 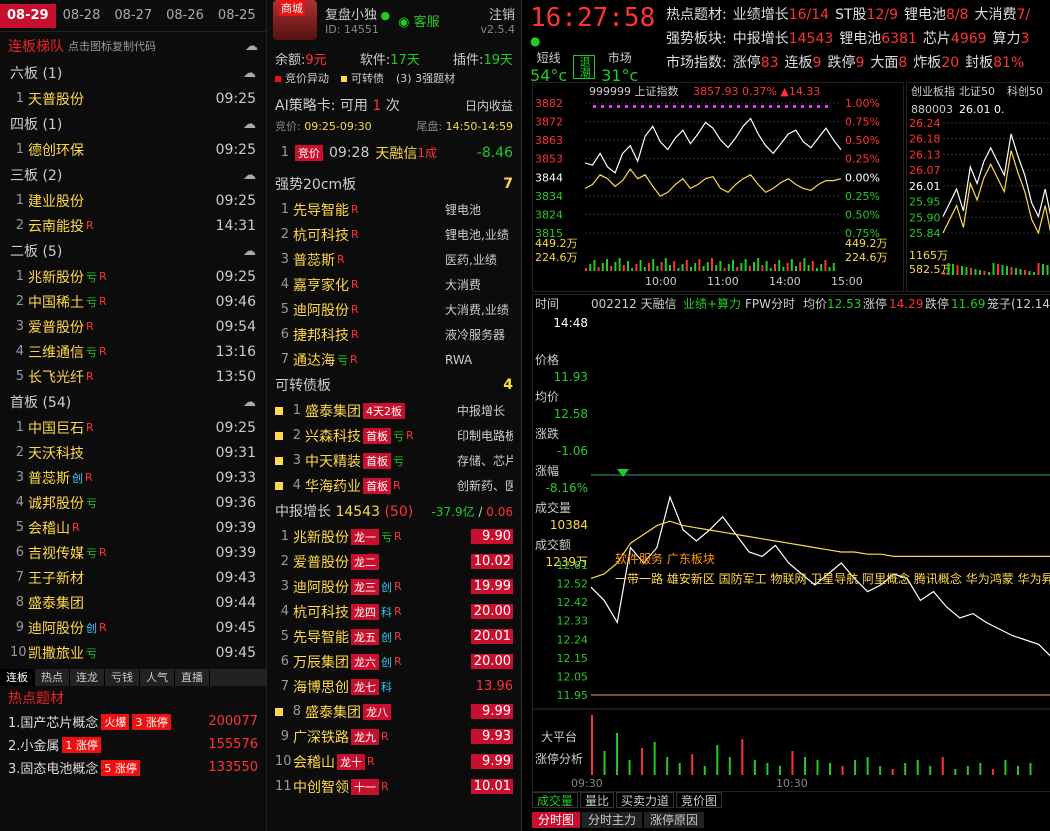 What do you see at coordinates (1011, 39) in the screenshot?
I see `stat-item: 算力3` at bounding box center [1011, 39].